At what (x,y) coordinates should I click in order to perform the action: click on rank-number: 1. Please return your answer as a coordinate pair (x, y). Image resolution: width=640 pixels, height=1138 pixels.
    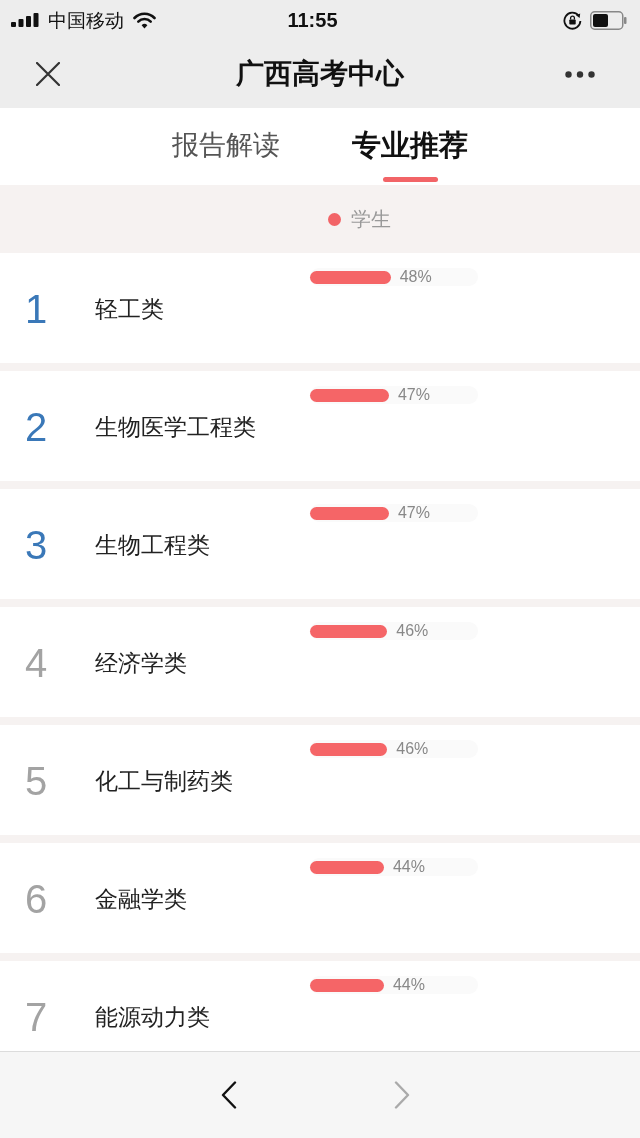
    Looking at the image, I should click on (36, 309).